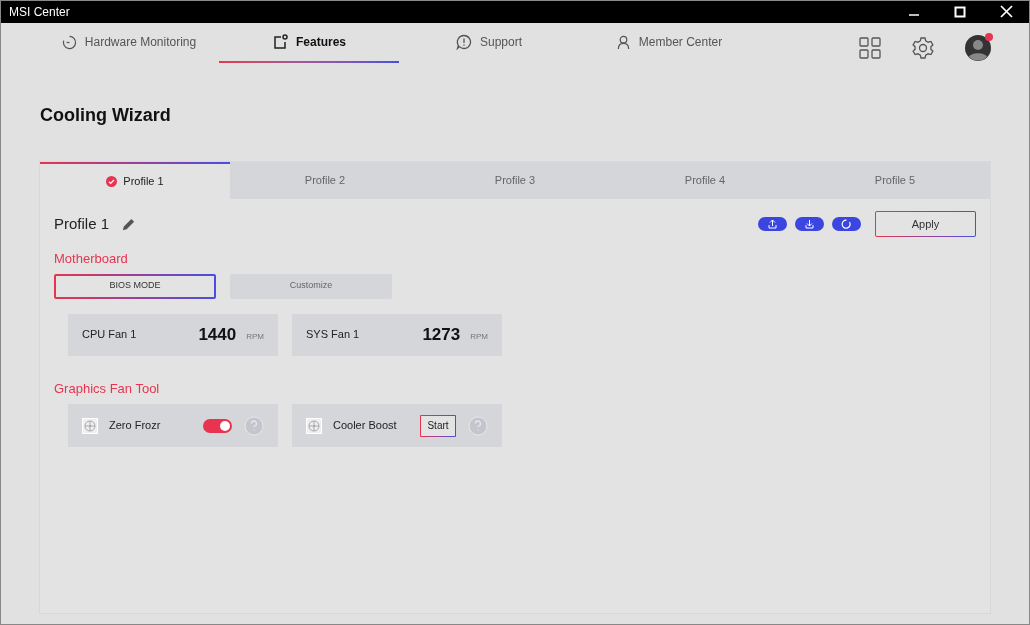  I want to click on settings-icon, so click(923, 48).